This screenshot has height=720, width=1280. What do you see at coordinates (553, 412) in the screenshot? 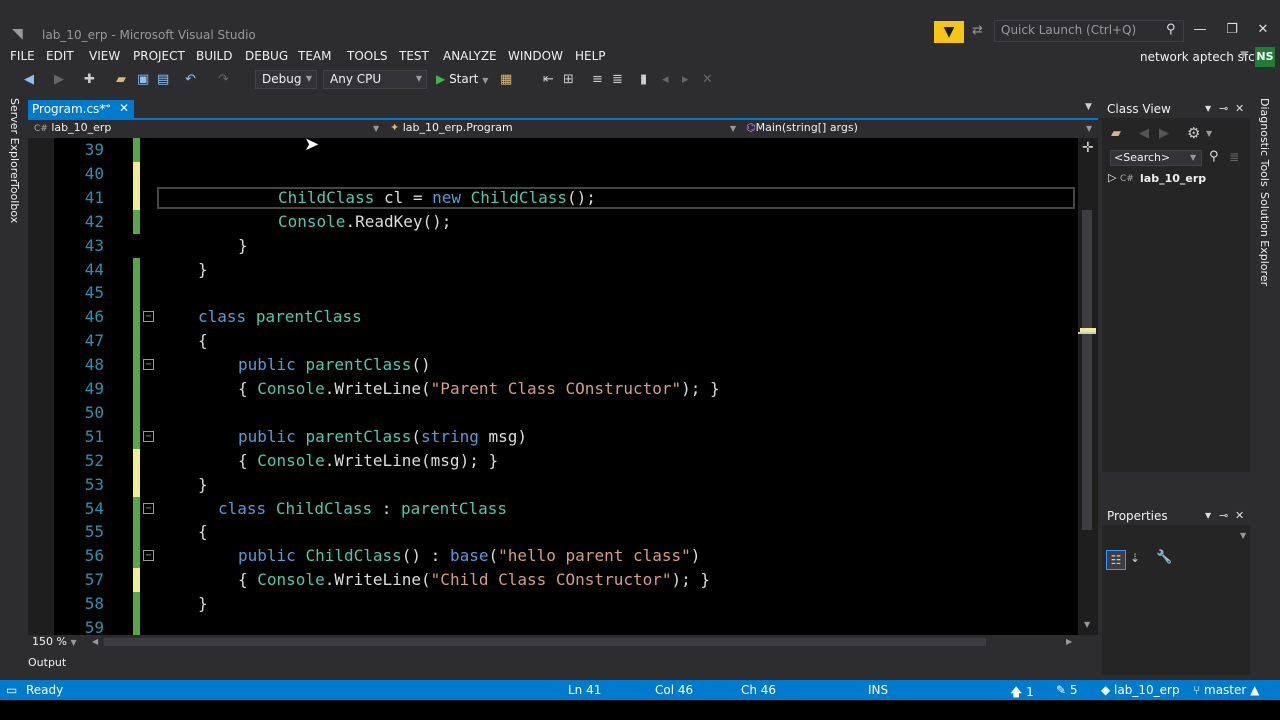
I see `code-line: 50` at bounding box center [553, 412].